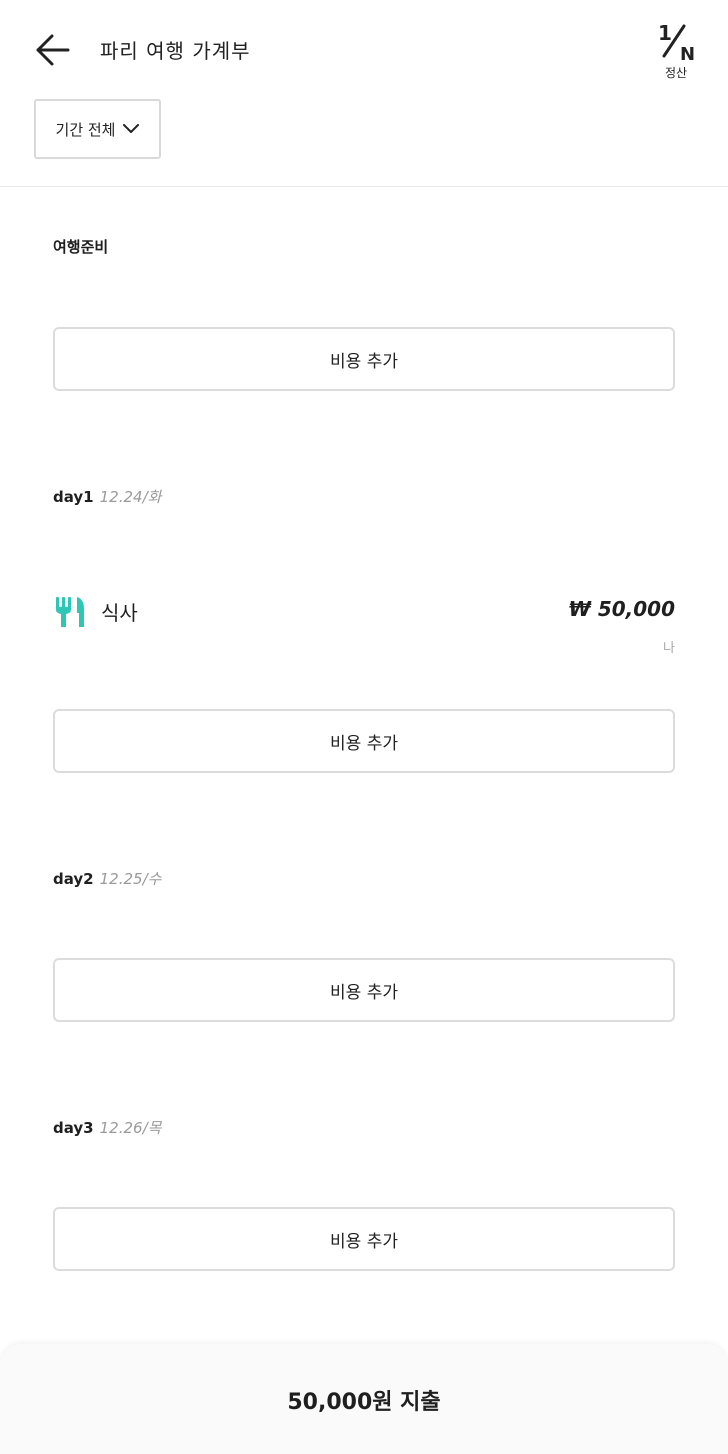  I want to click on app-header: 파리 여행 가계부 1 N 정산, so click(364, 50).